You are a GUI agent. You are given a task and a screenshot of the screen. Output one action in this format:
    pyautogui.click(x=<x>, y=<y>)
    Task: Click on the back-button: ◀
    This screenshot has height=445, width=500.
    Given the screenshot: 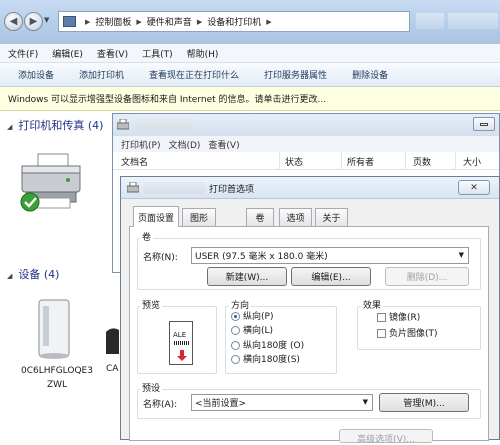 What is the action you would take?
    pyautogui.click(x=13, y=21)
    